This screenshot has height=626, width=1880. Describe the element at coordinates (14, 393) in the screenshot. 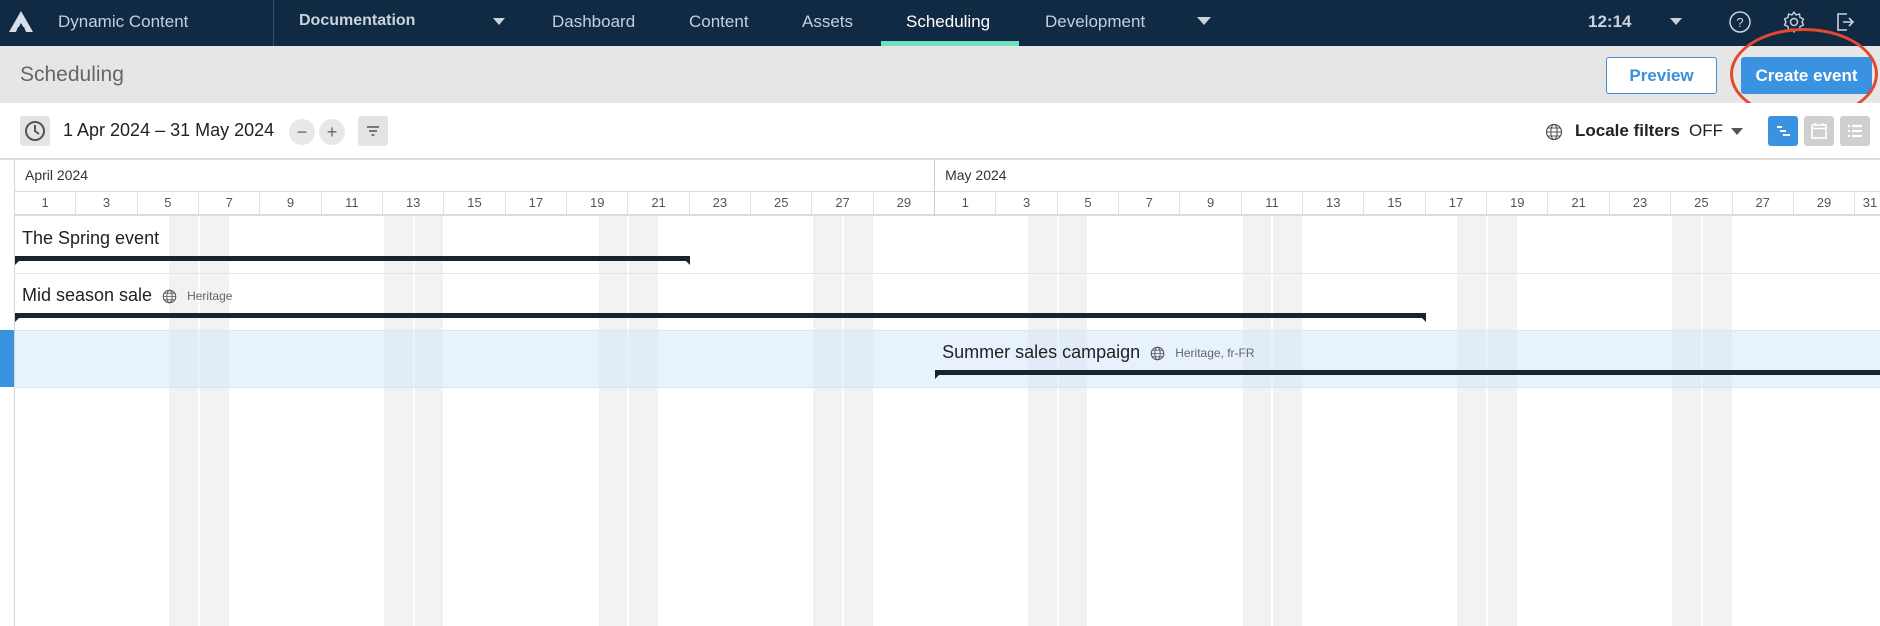

I see `timeline-left-gutter` at that location.